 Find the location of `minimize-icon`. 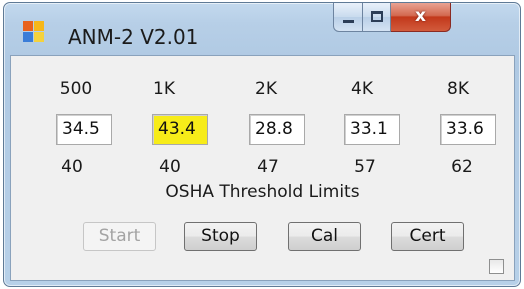

minimize-icon is located at coordinates (348, 21).